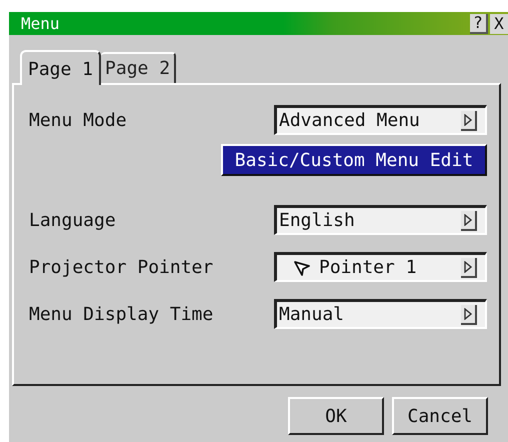  Describe the element at coordinates (311, 315) in the screenshot. I see `dropdown-value: Manual` at that location.